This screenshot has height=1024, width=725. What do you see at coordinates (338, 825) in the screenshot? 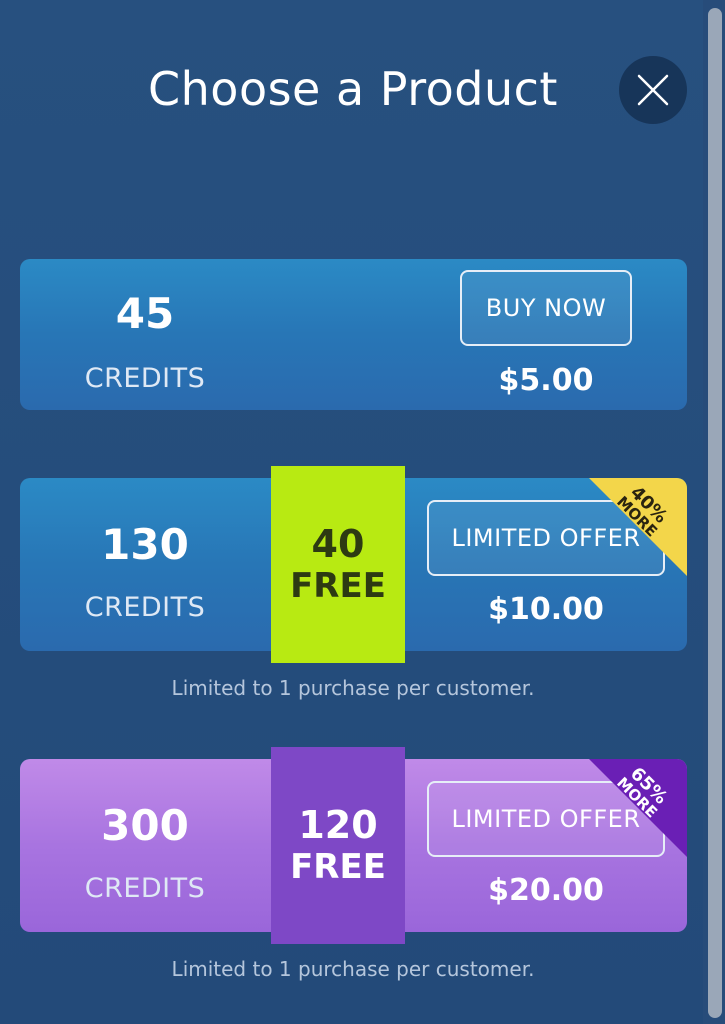
I see `bonus-amount: 120` at bounding box center [338, 825].